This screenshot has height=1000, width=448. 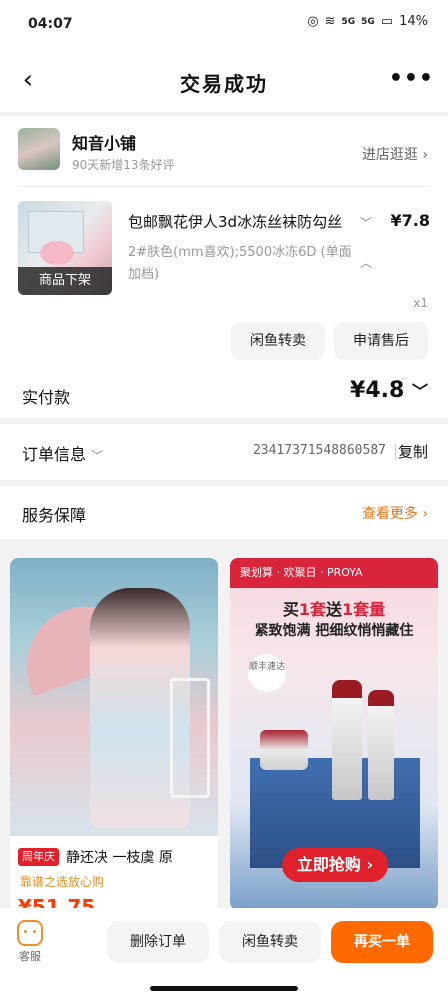 I want to click on delete-order-button: 删除订单, so click(x=158, y=942).